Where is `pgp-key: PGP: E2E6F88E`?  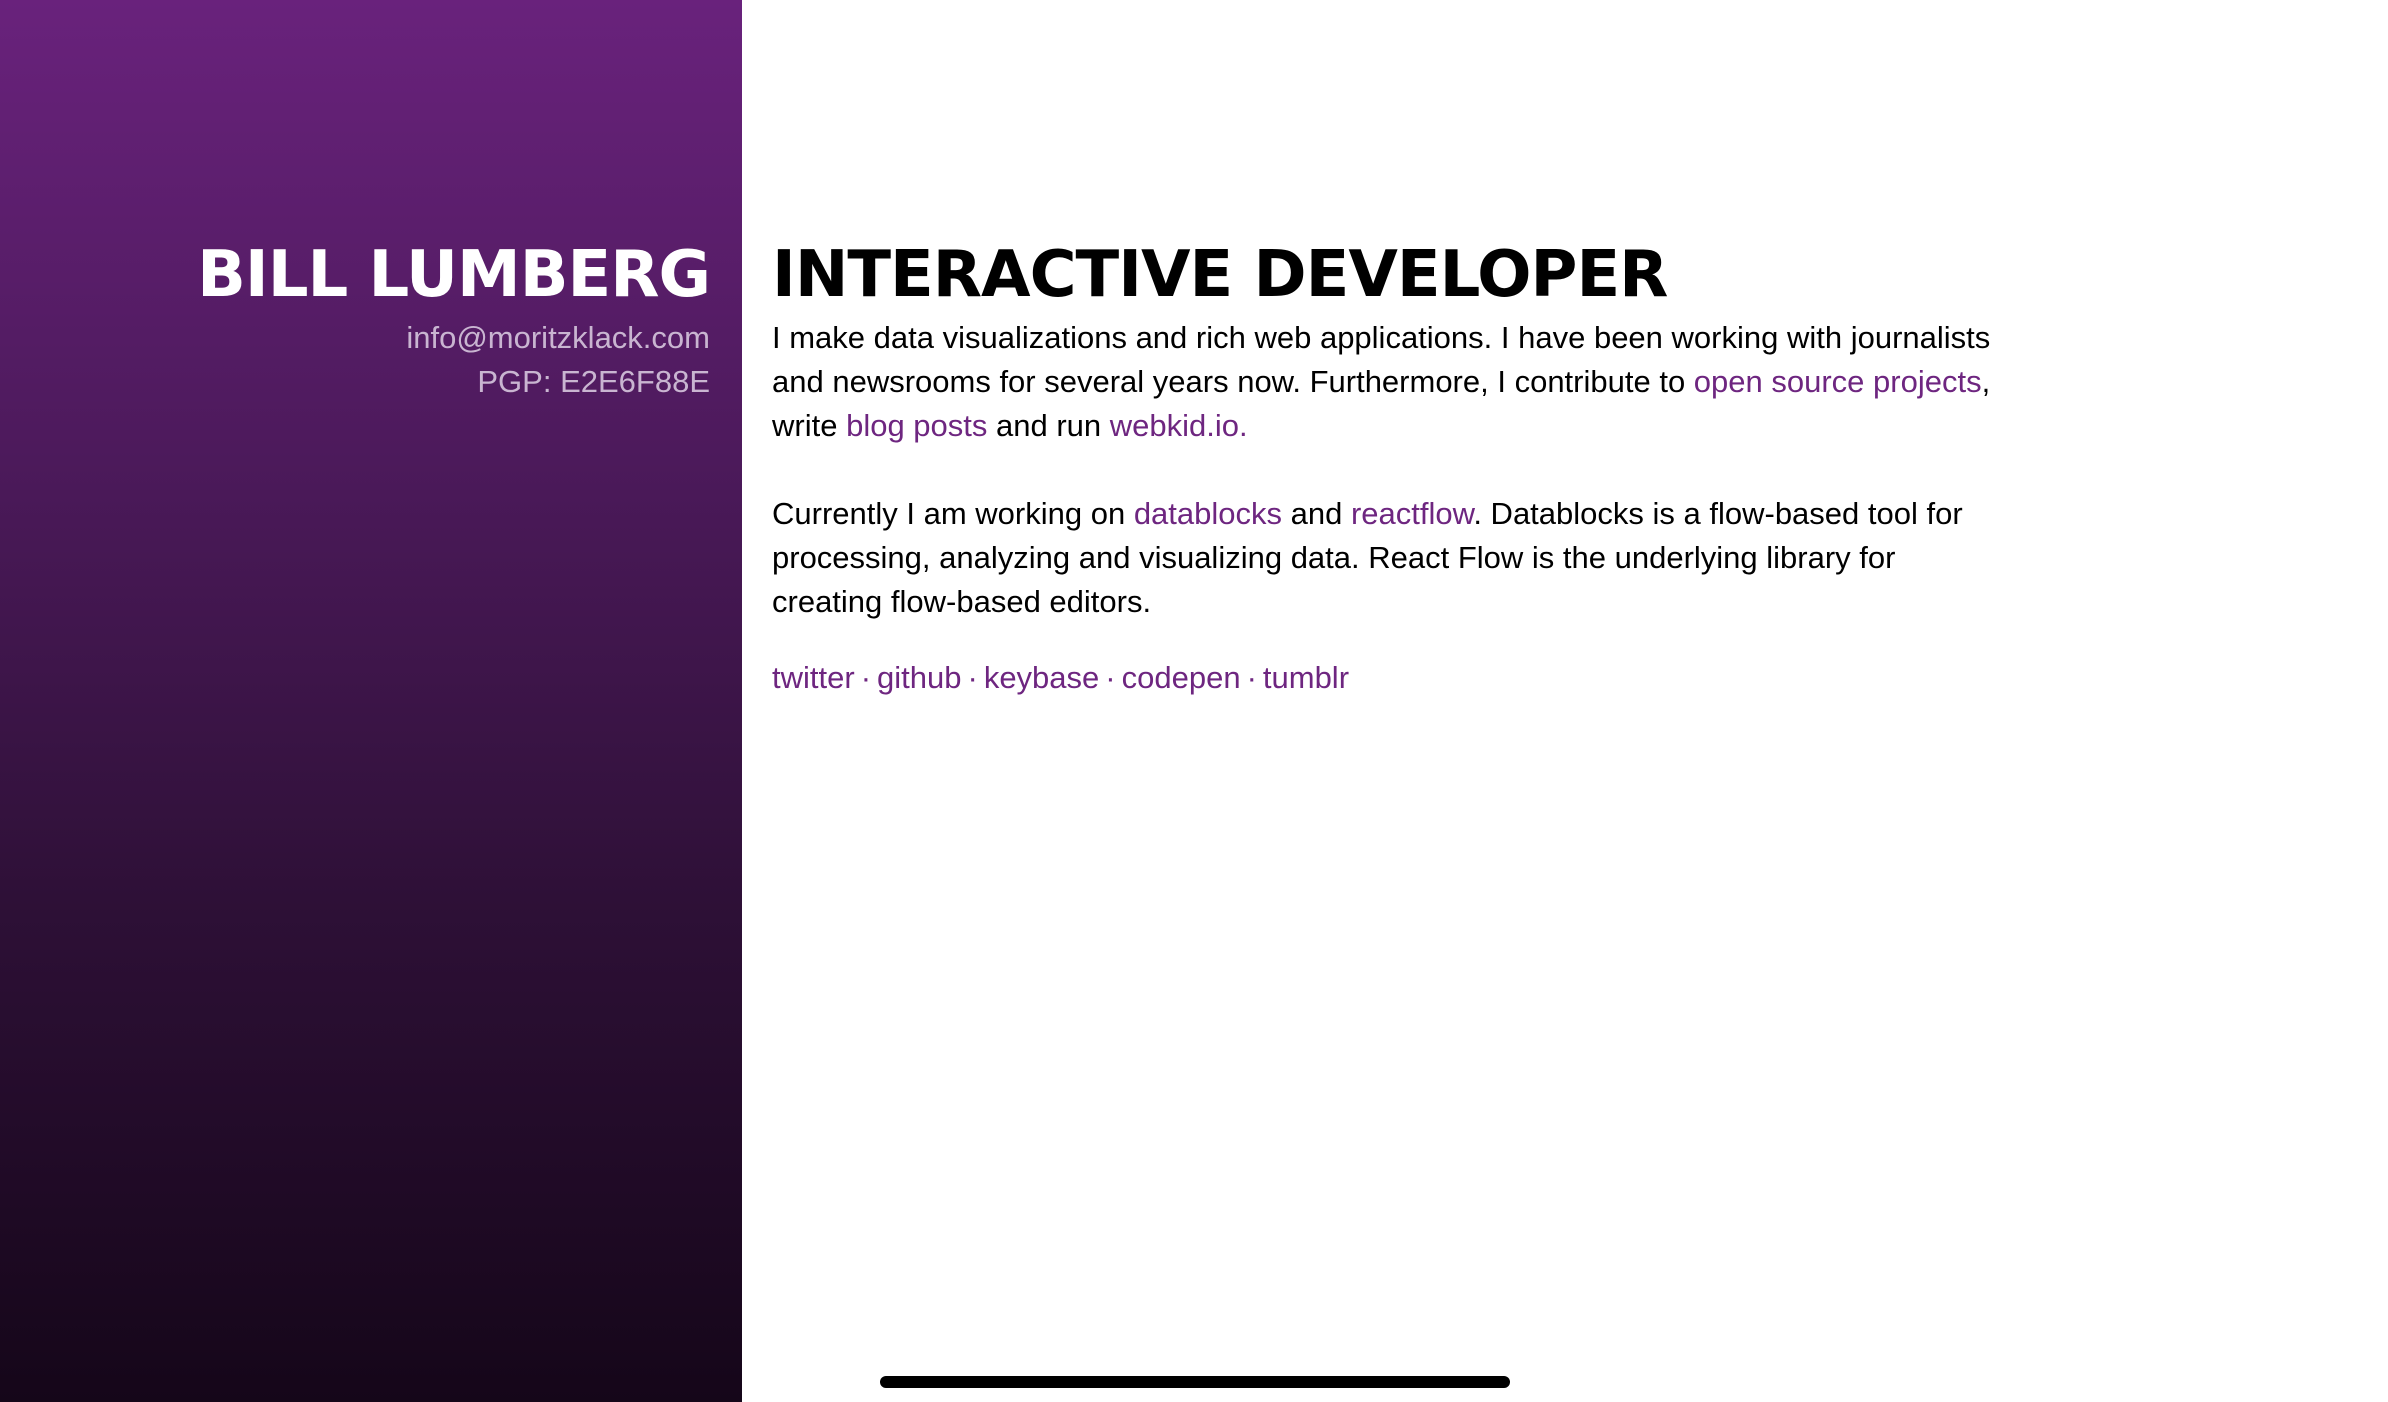
pgp-key: PGP: E2E6F88E is located at coordinates (593, 382).